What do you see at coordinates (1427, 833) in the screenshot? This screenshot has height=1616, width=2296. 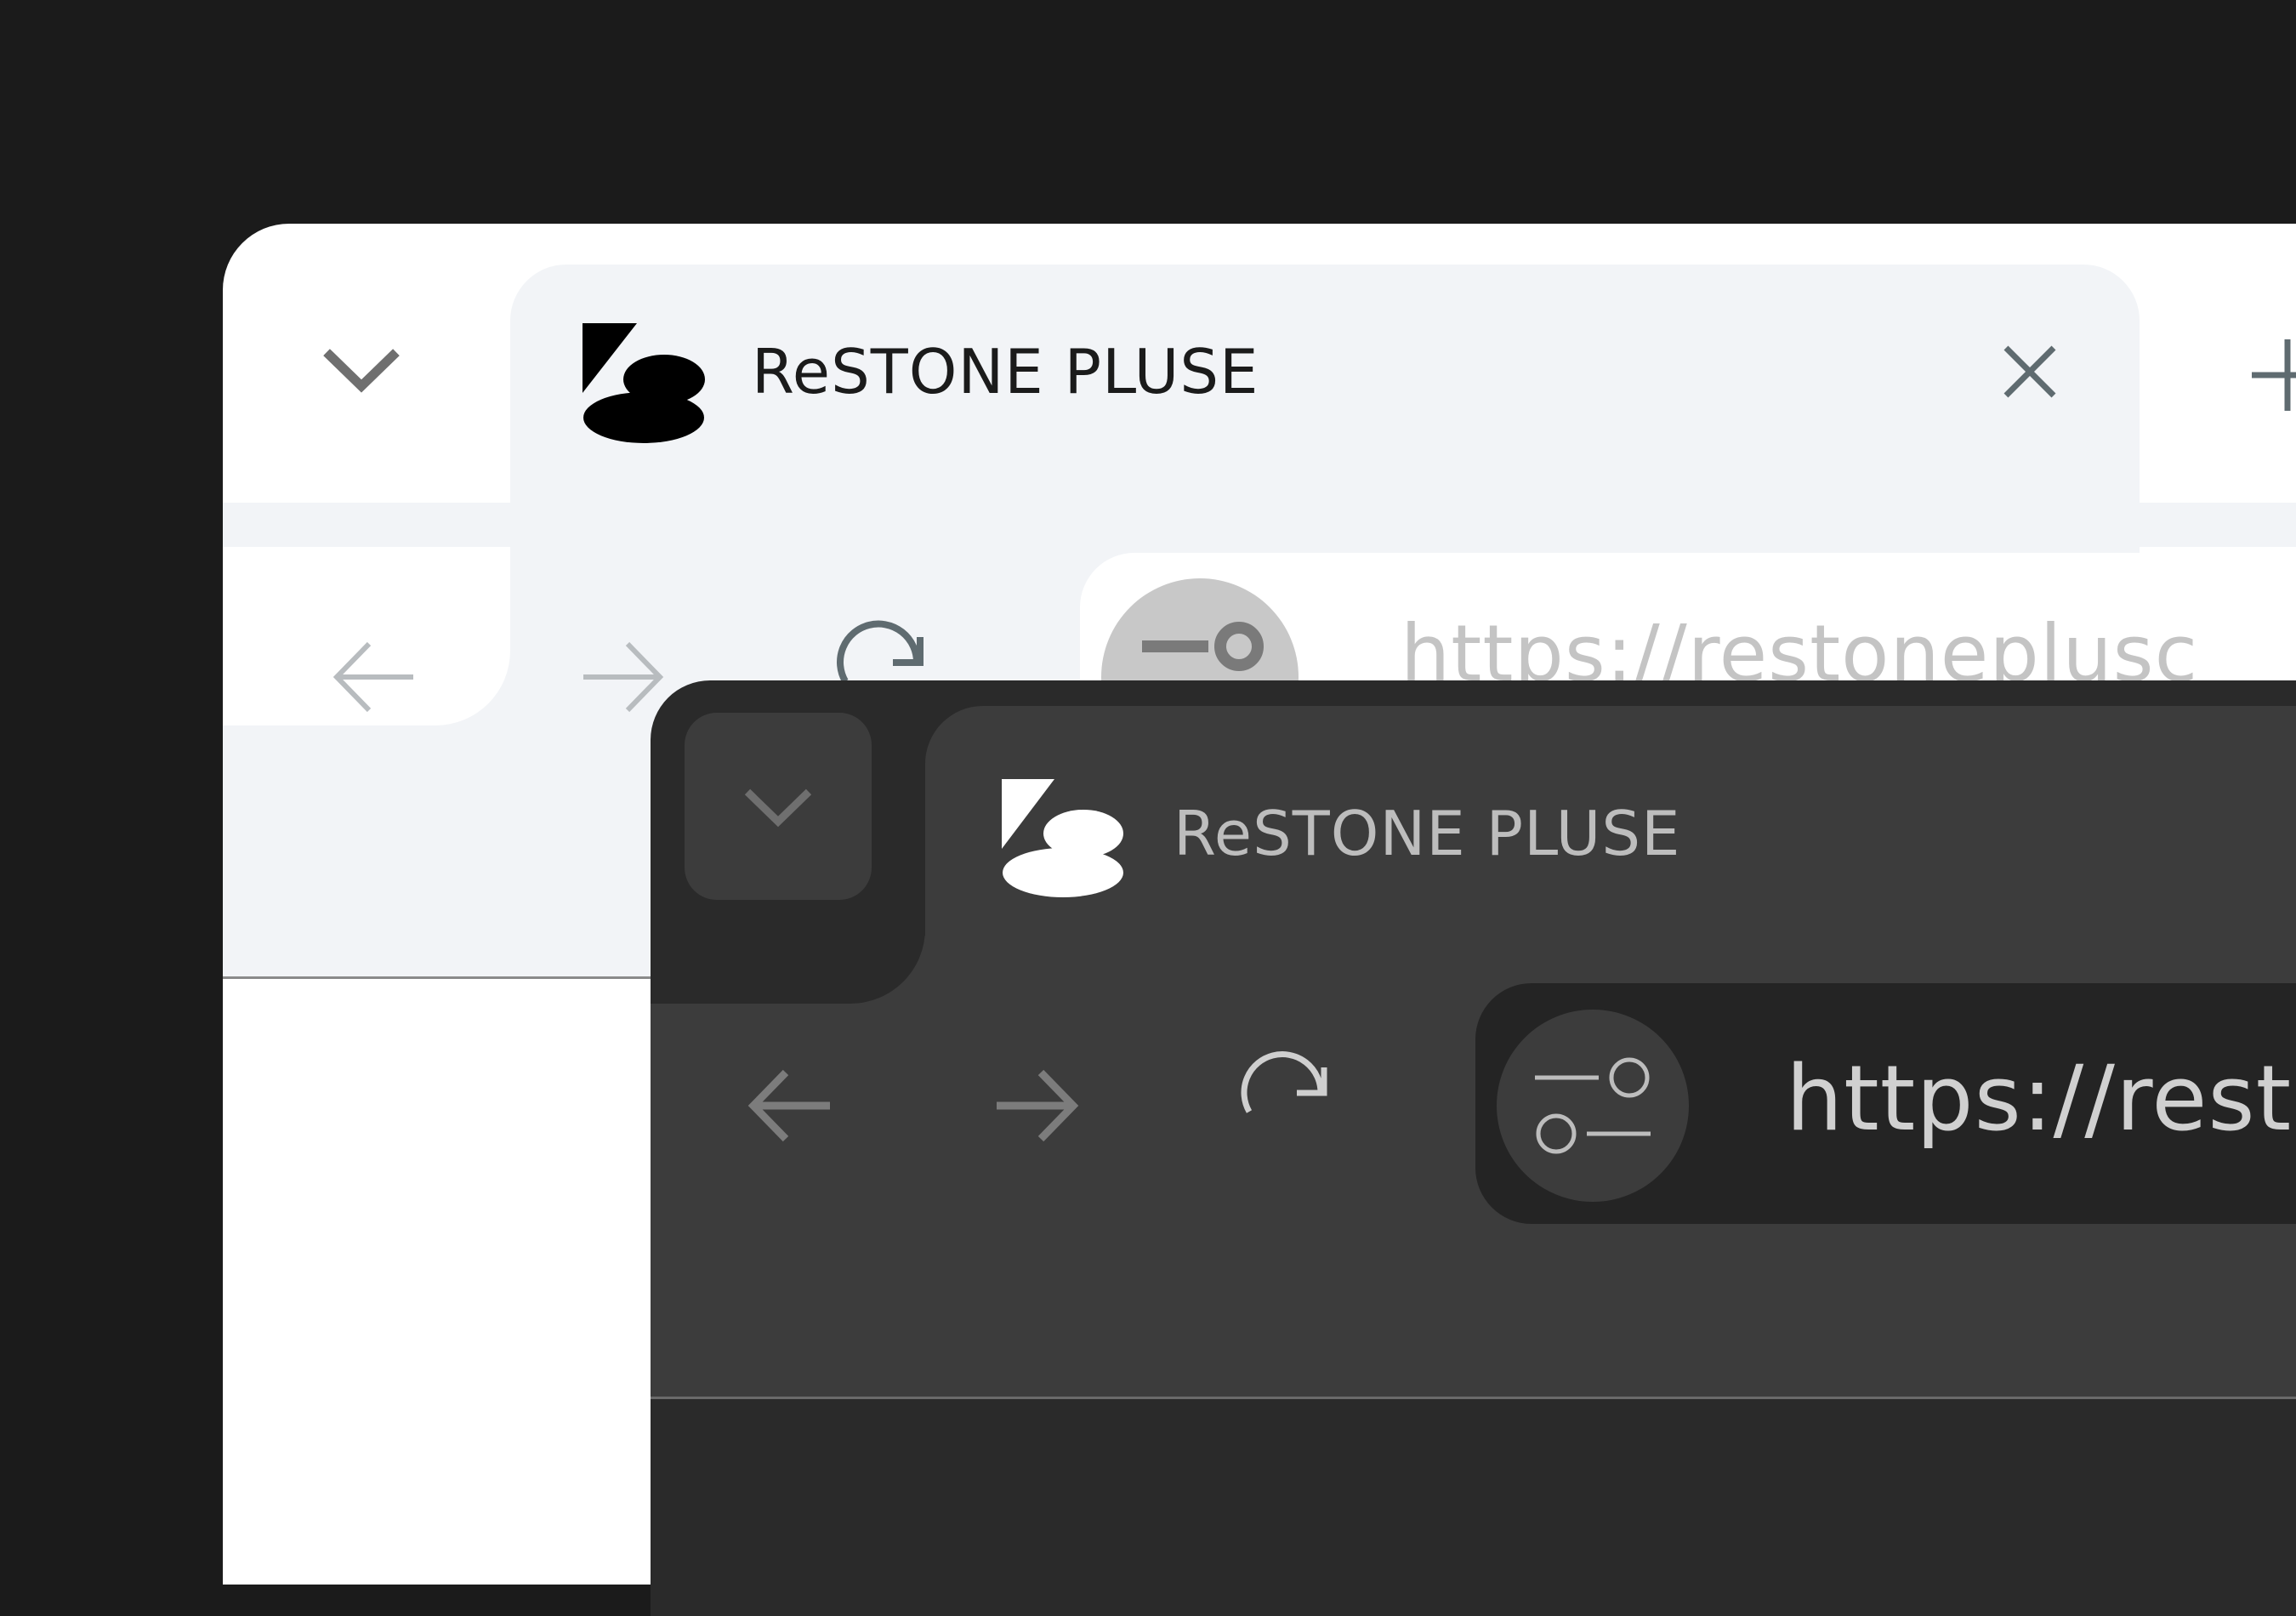 I see `dark-tab-title: ReSTONE PLUSE` at bounding box center [1427, 833].